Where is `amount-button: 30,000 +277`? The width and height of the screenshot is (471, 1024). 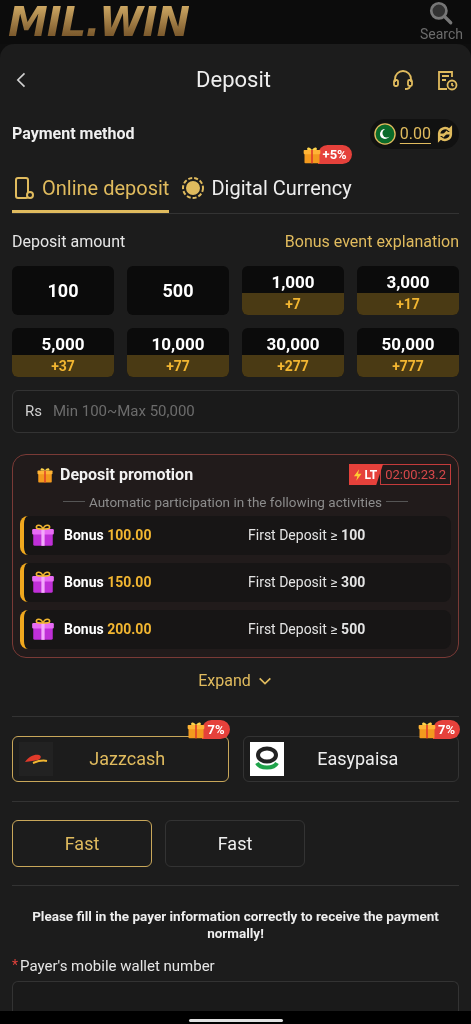
amount-button: 30,000 +277 is located at coordinates (293, 352).